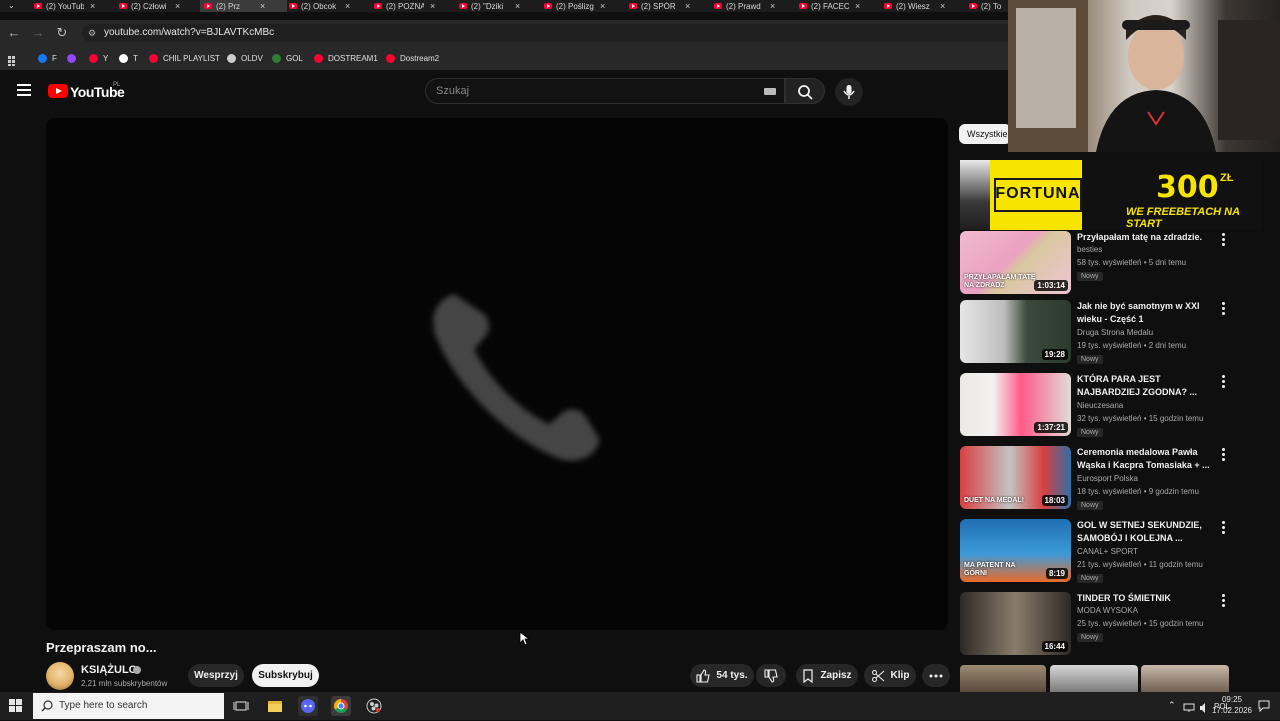  What do you see at coordinates (1111, 195) in the screenshot?
I see `fortuna-ad-banner: FORTUNA 300 ZŁ WE FREEBETACH NA START` at bounding box center [1111, 195].